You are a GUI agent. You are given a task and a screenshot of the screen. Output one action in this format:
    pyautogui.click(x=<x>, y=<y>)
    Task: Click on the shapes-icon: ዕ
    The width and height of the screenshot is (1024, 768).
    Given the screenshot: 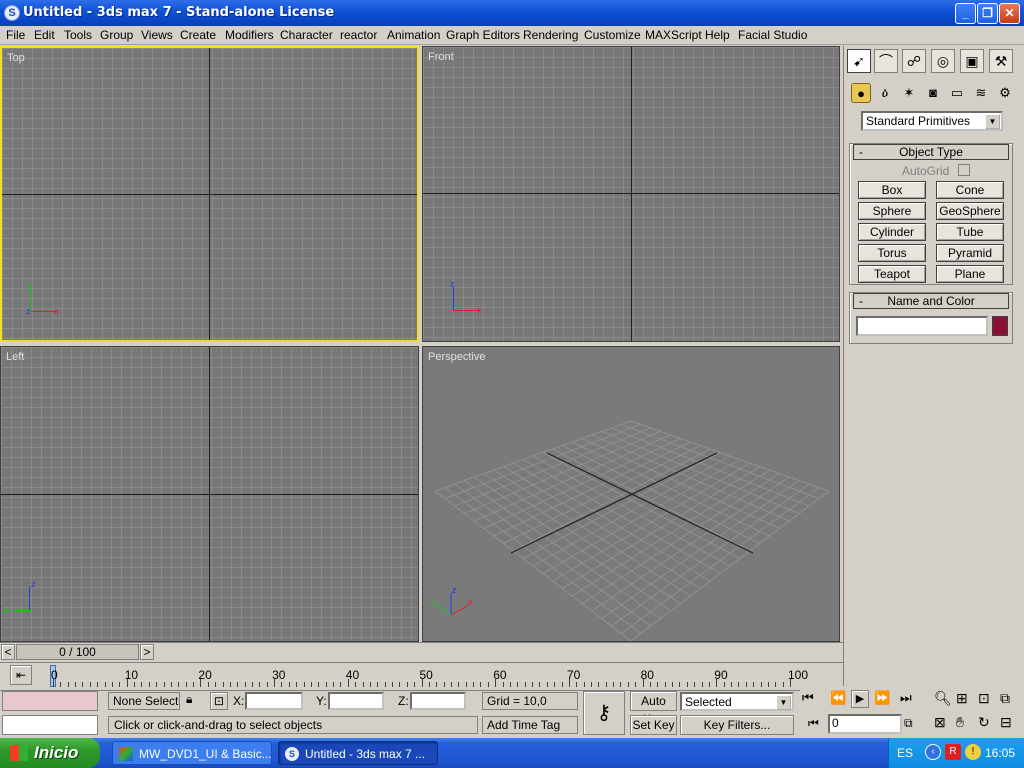 What is the action you would take?
    pyautogui.click(x=885, y=93)
    